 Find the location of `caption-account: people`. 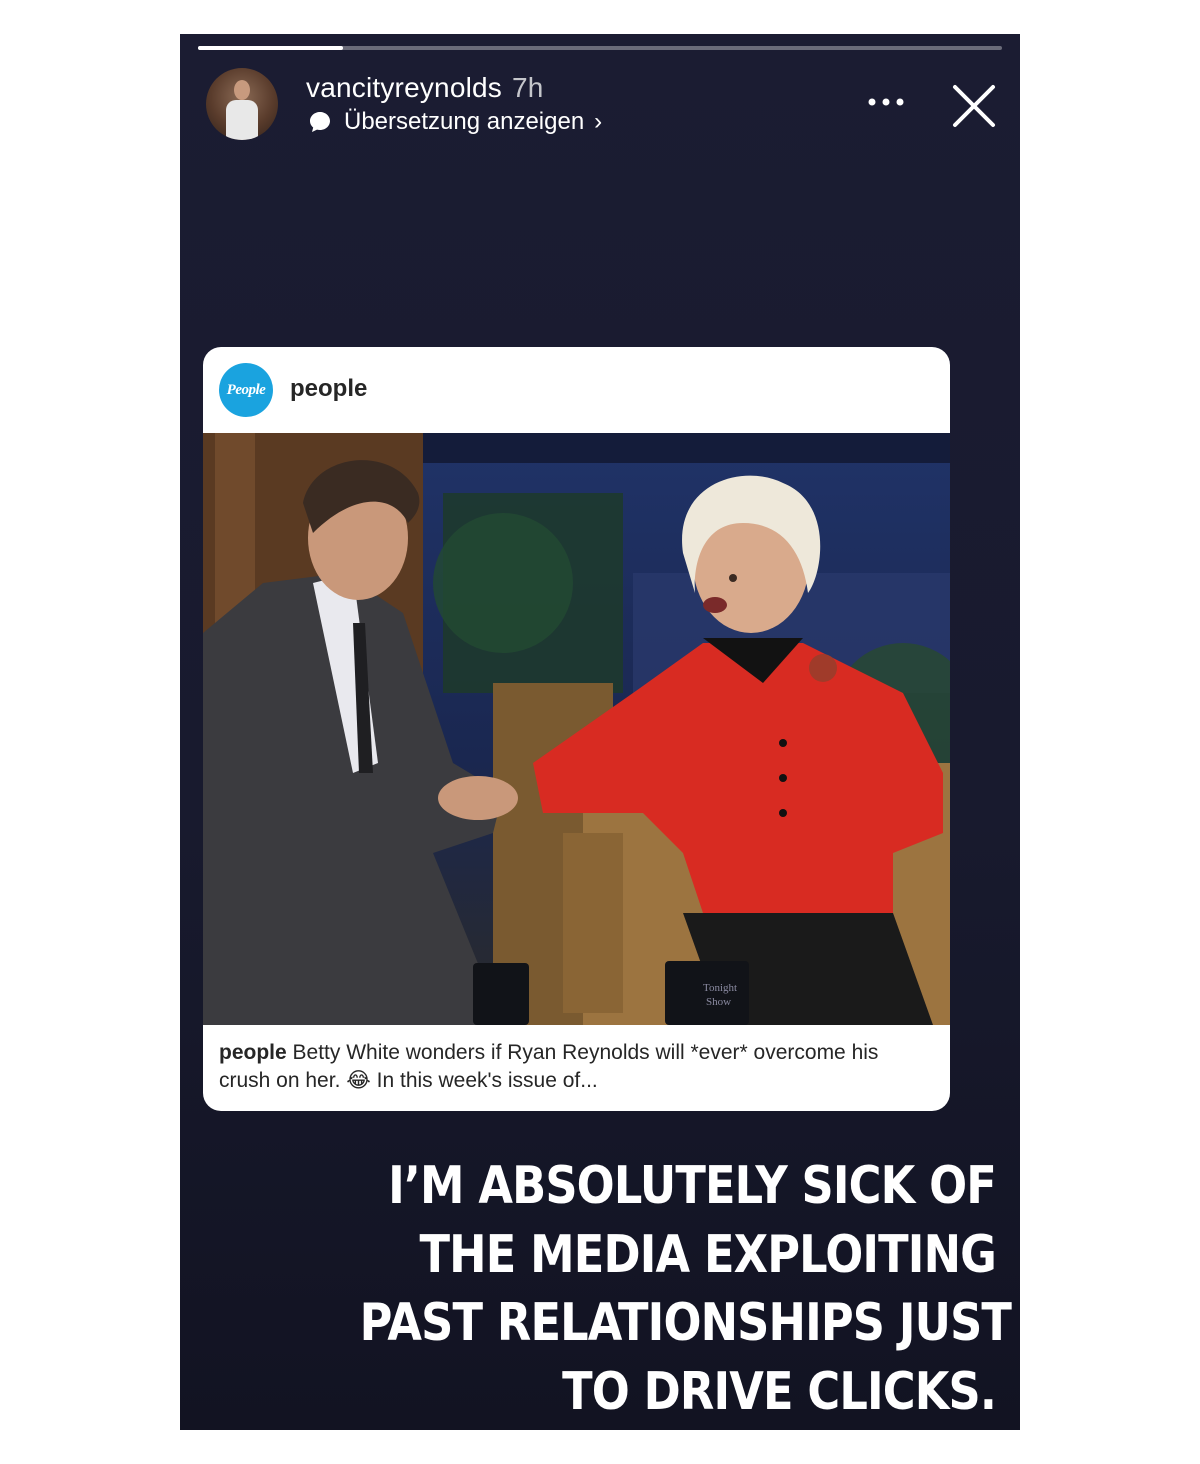

caption-account: people is located at coordinates (253, 1052).